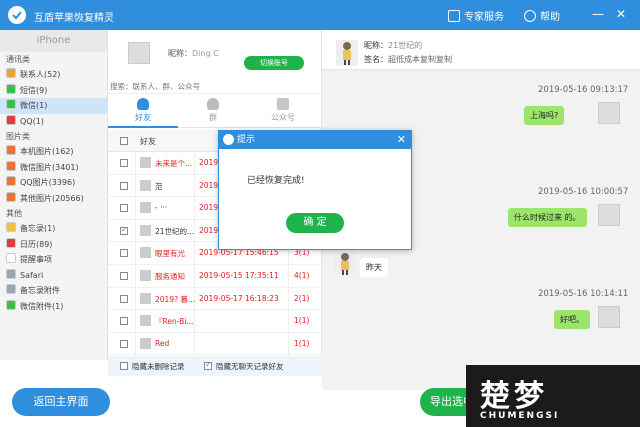  Describe the element at coordinates (34, 105) in the screenshot. I see `sidebar-item-label: 微信(1)` at that location.